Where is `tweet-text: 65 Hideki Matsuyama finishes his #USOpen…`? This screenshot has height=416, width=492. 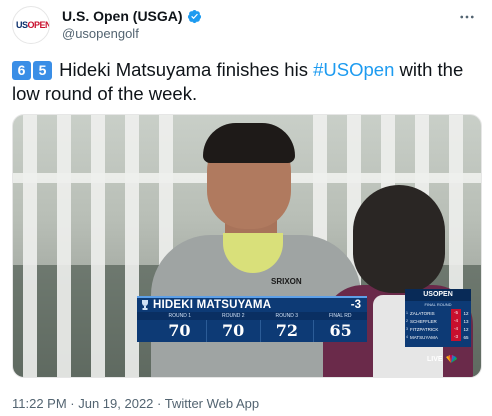
tweet-text: 65 Hideki Matsuyama finishes his #USOpen… is located at coordinates (247, 82).